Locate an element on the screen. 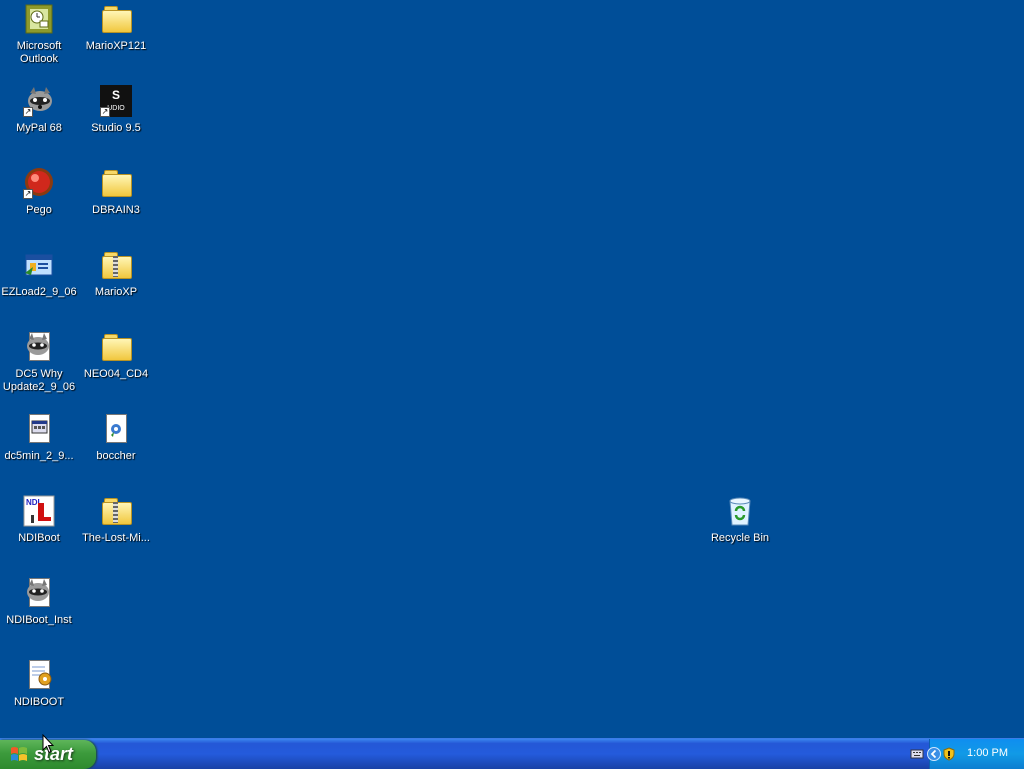 The width and height of the screenshot is (1024, 769). desktop-icon-boccher: boccher is located at coordinates (116, 438).